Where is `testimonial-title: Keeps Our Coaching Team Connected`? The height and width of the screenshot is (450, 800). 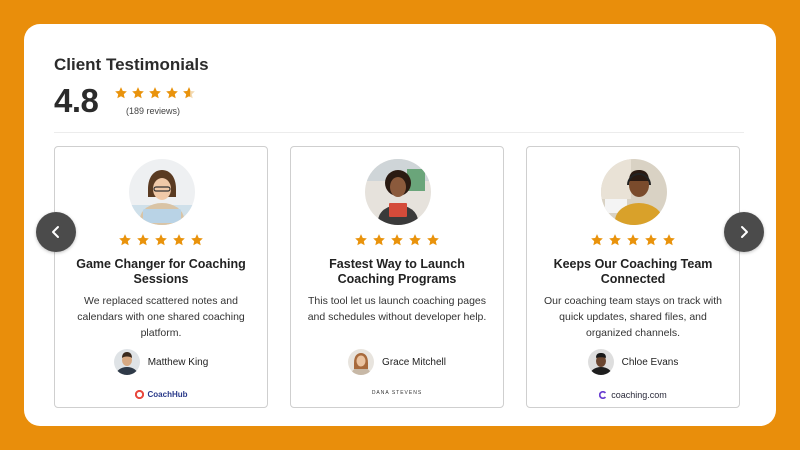
testimonial-title: Keeps Our Coaching Team Connected is located at coordinates (633, 271).